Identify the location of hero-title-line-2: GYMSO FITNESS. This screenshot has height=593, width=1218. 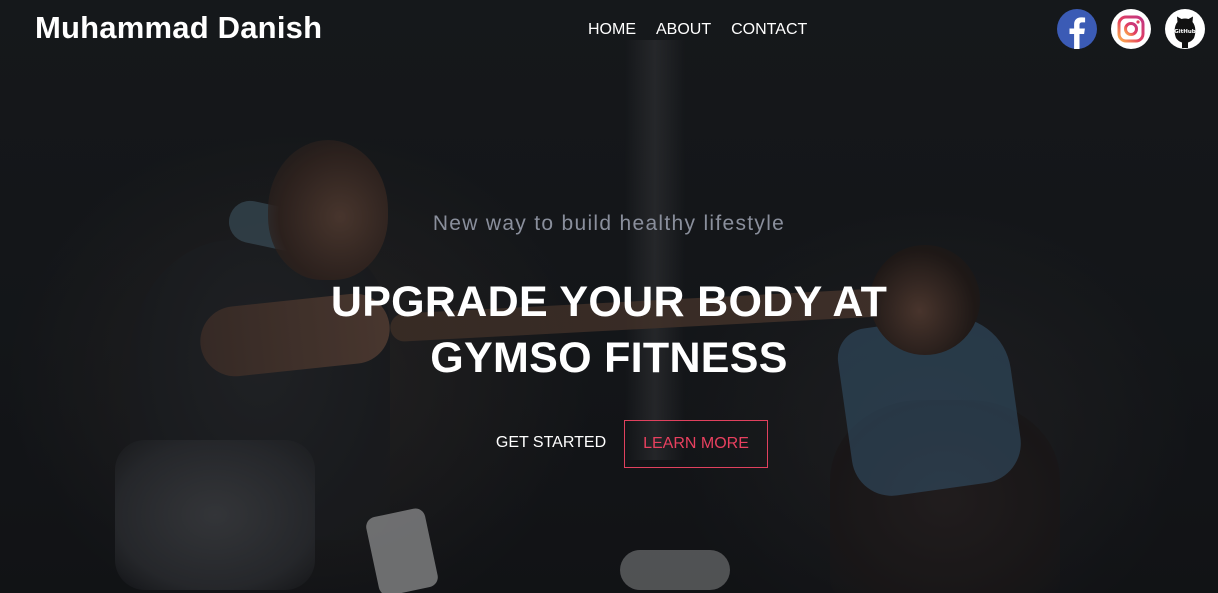
(609, 358).